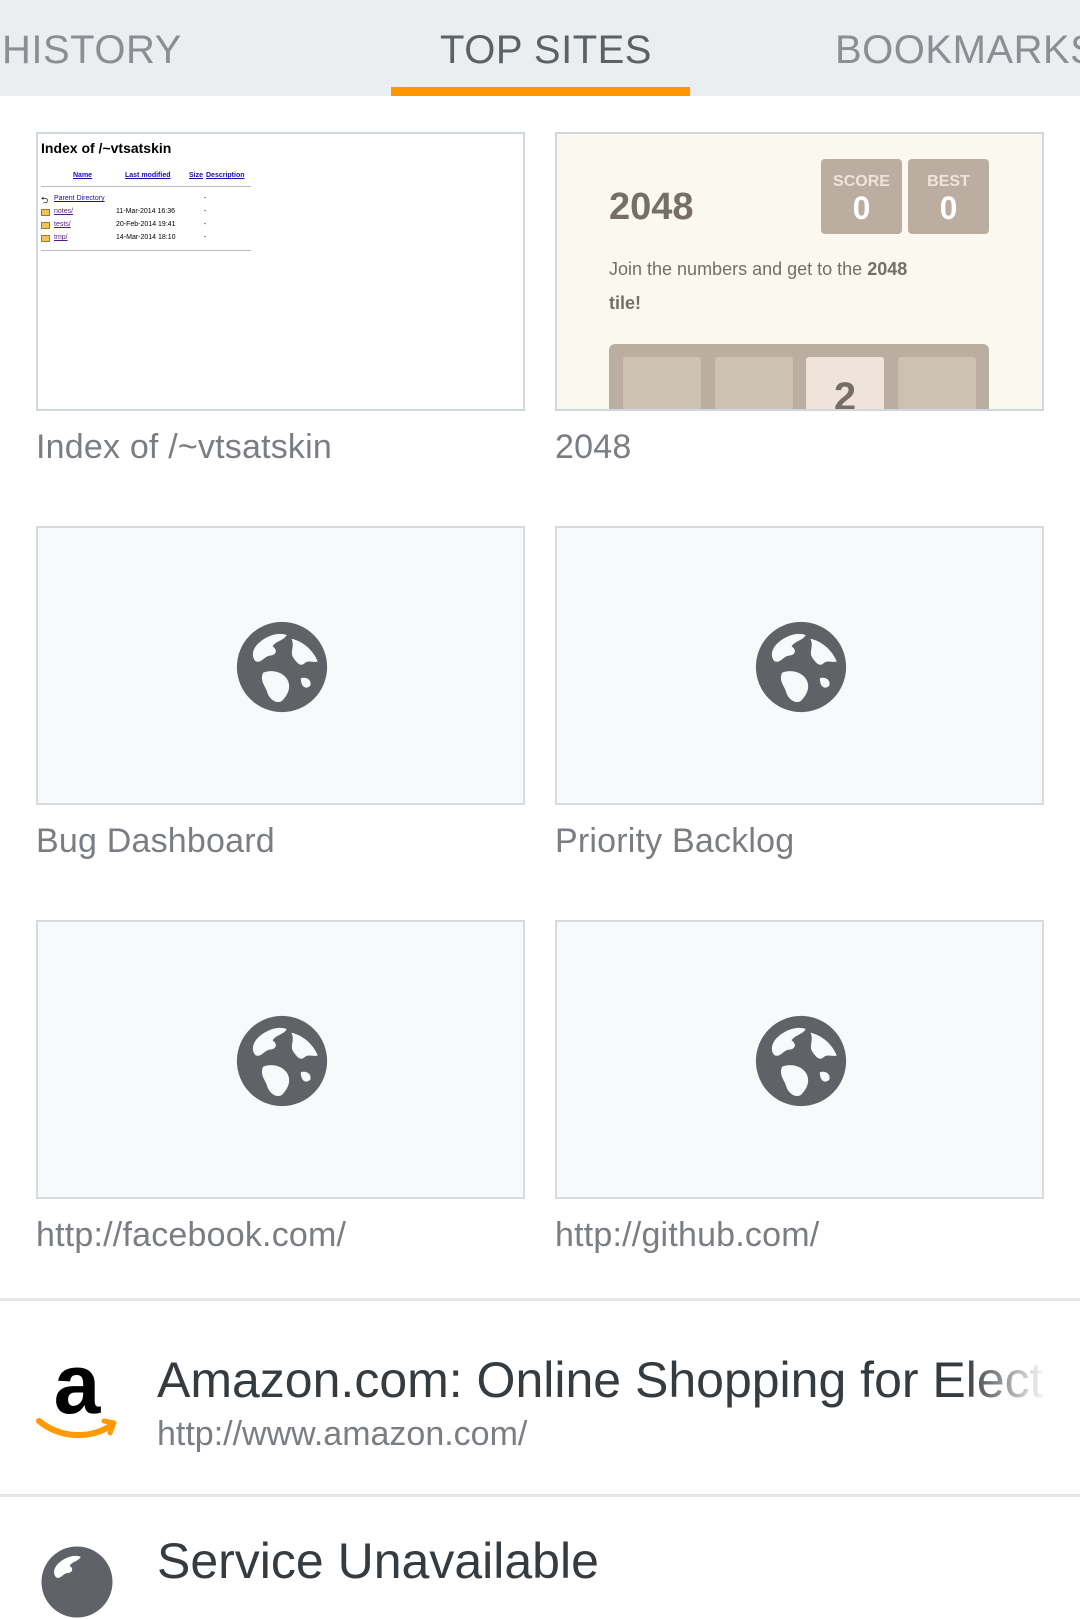 The image size is (1080, 1619). What do you see at coordinates (651, 207) in the screenshot?
I see `game-title: 2048` at bounding box center [651, 207].